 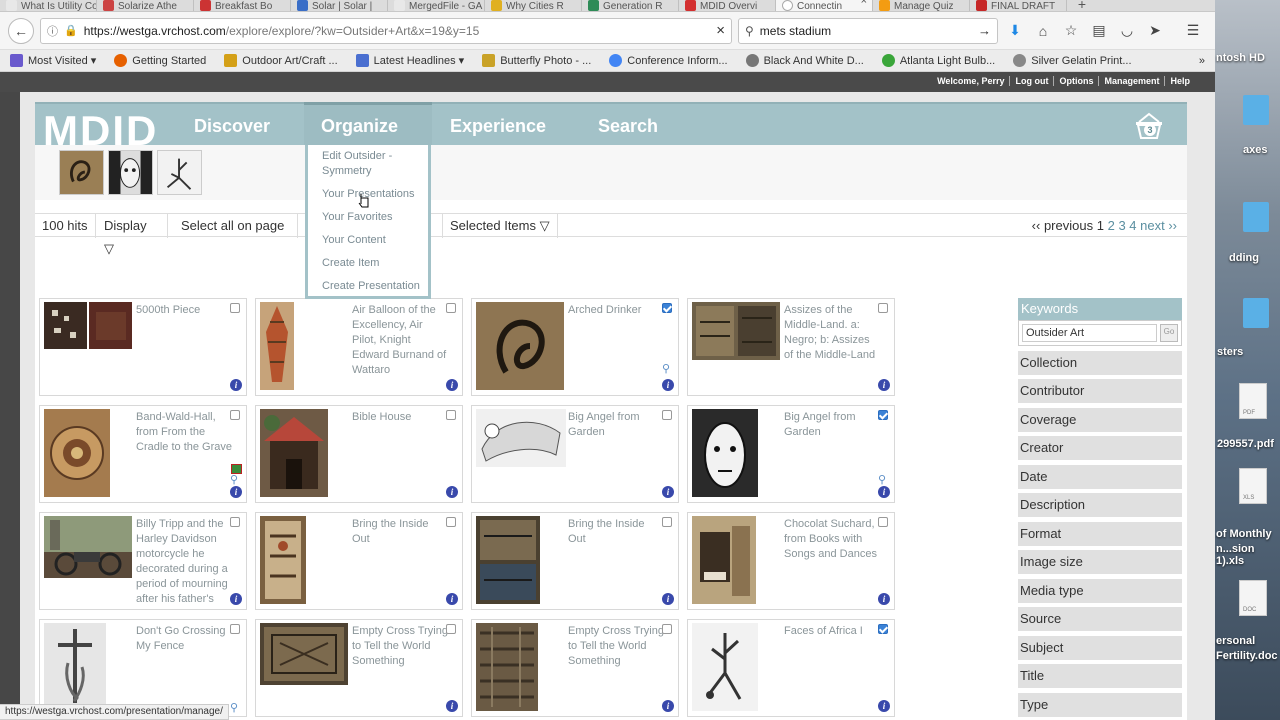 What do you see at coordinates (864, 3) in the screenshot?
I see `close-tab-icon: ×` at bounding box center [864, 3].